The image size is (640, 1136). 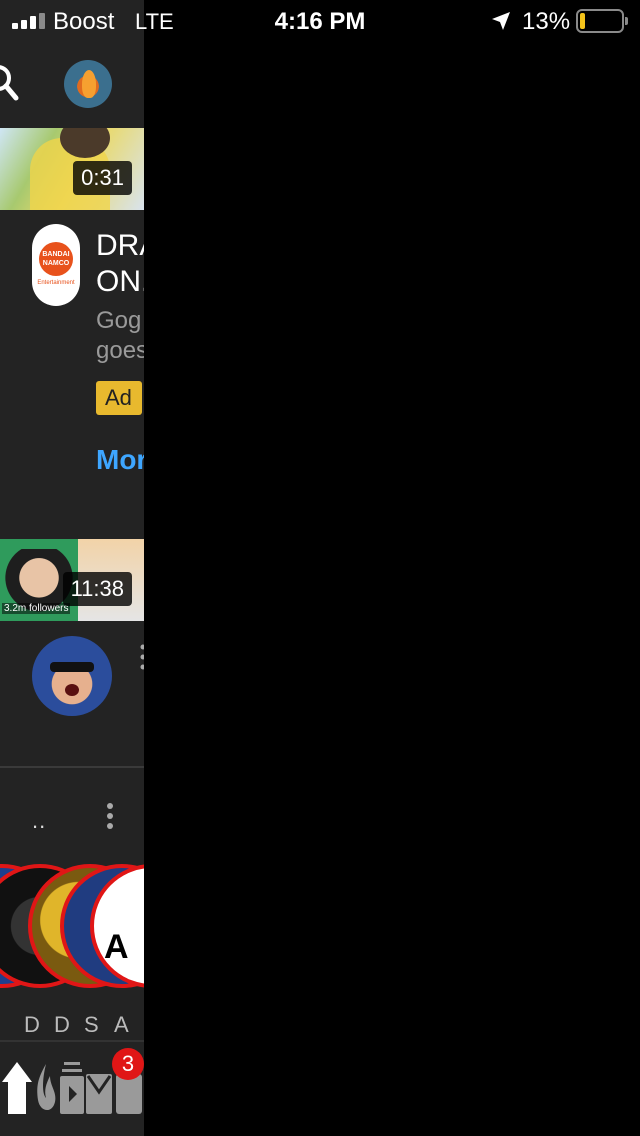 I want to click on battery-percent: 13%, so click(x=546, y=21).